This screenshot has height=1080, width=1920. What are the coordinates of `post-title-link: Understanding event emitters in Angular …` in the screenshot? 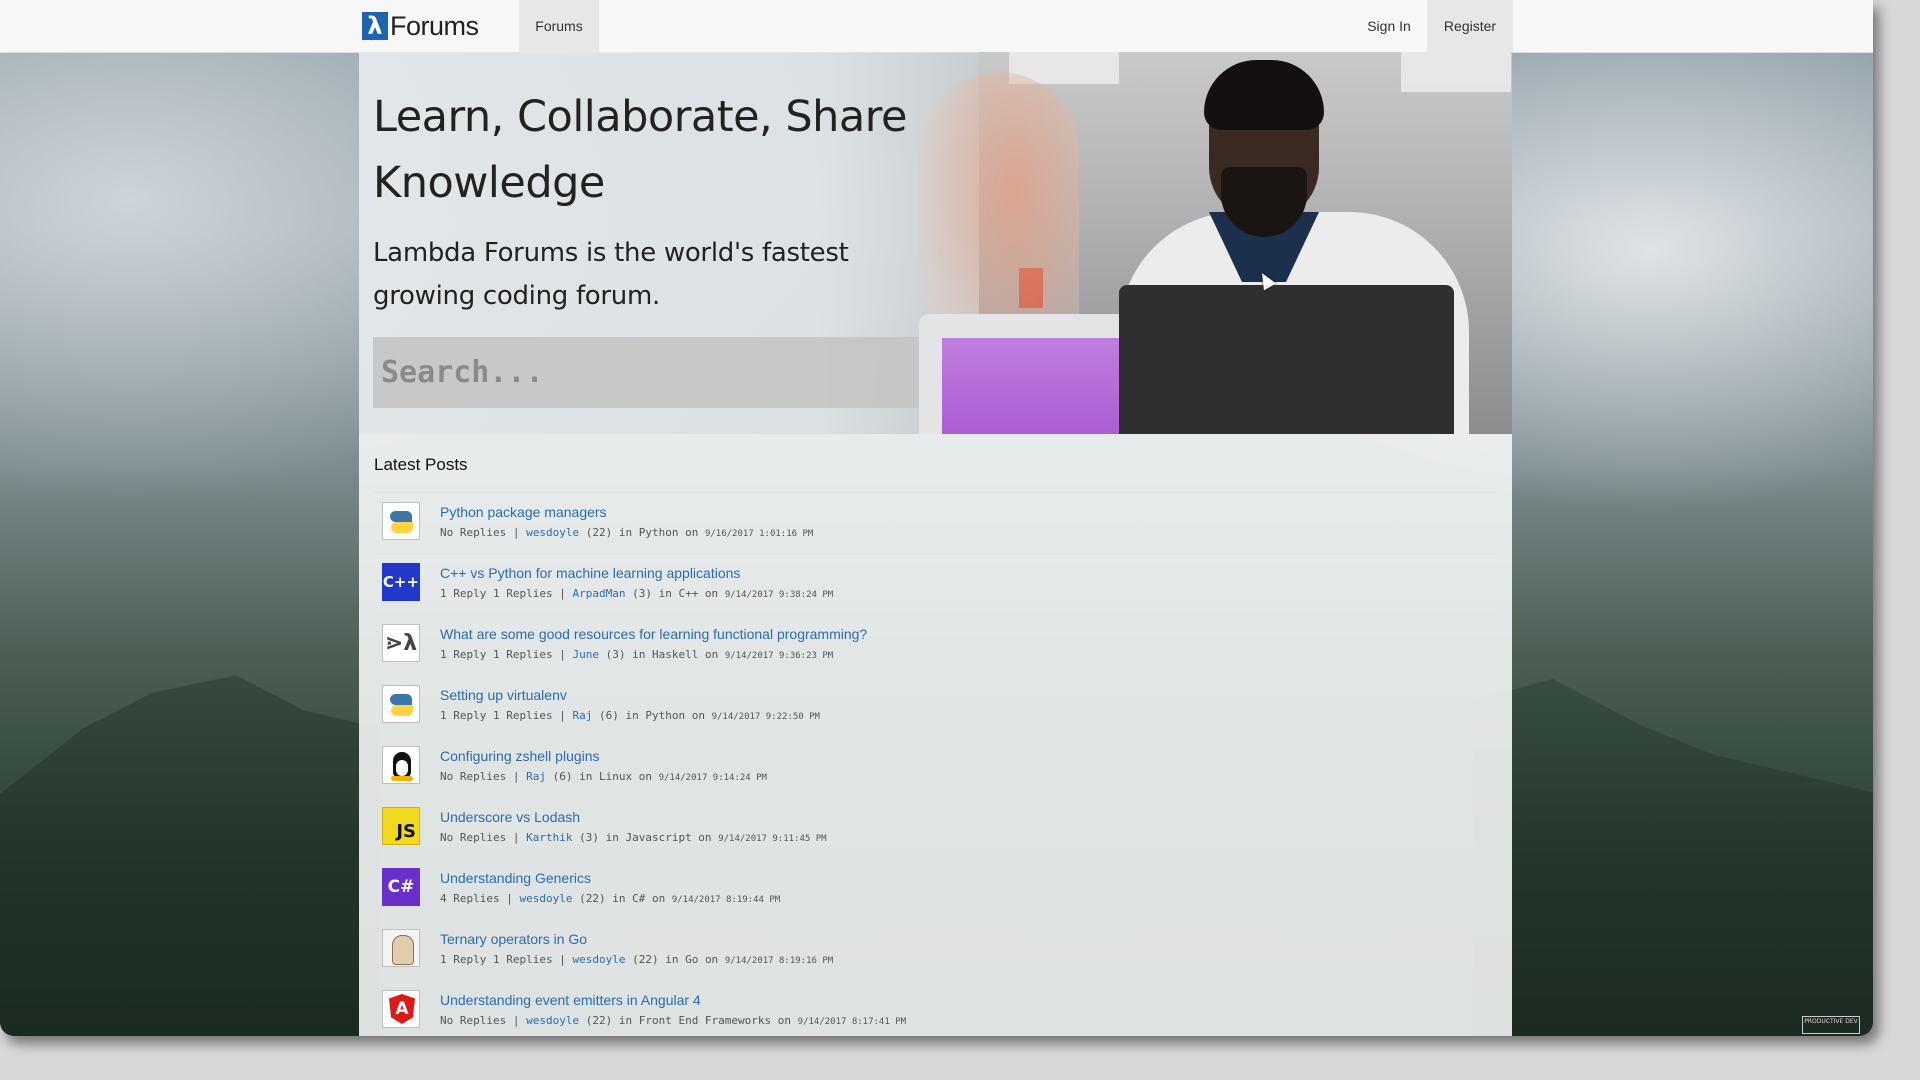 It's located at (570, 1000).